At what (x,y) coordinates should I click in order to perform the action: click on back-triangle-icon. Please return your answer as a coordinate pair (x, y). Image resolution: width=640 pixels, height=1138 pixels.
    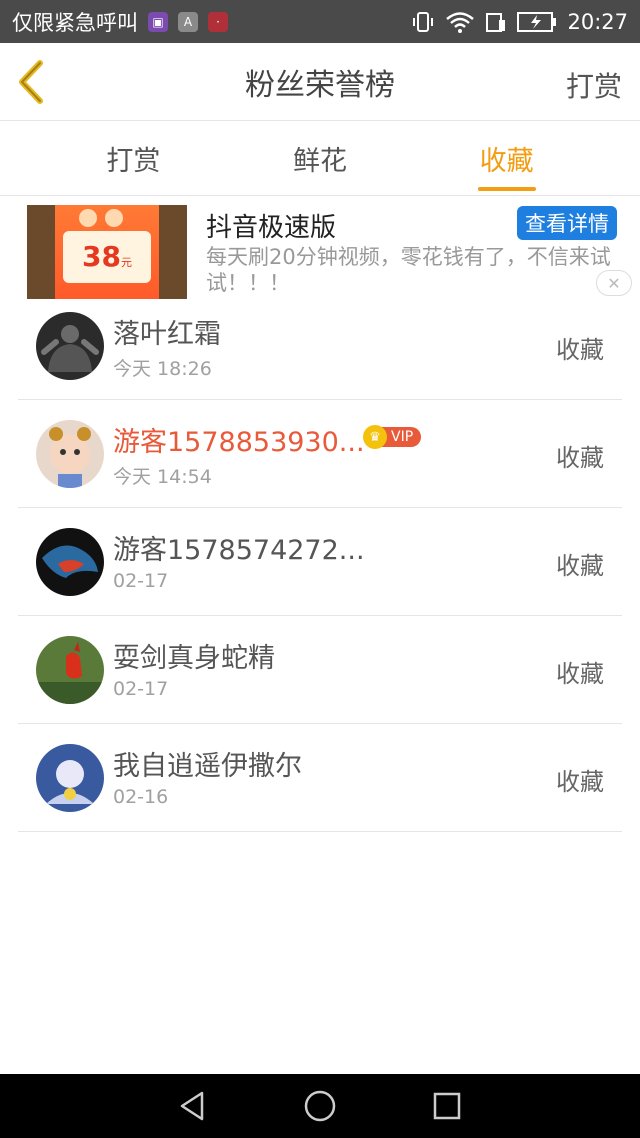
    Looking at the image, I should click on (193, 1106).